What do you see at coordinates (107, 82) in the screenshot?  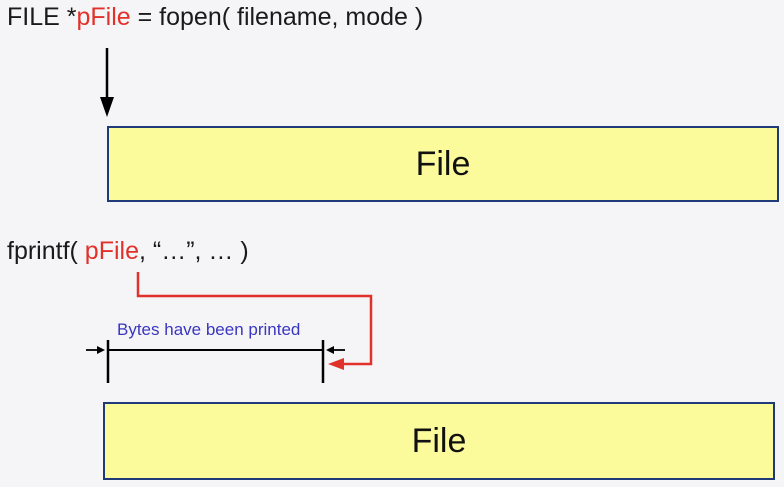 I see `down-arrow-icon` at bounding box center [107, 82].